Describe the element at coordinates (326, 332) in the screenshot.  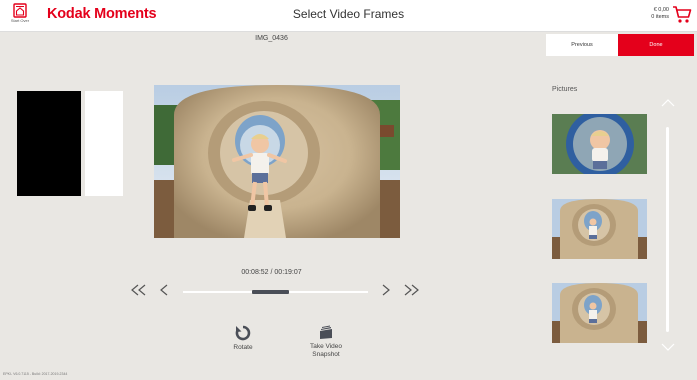
I see `snapshot-icon` at that location.